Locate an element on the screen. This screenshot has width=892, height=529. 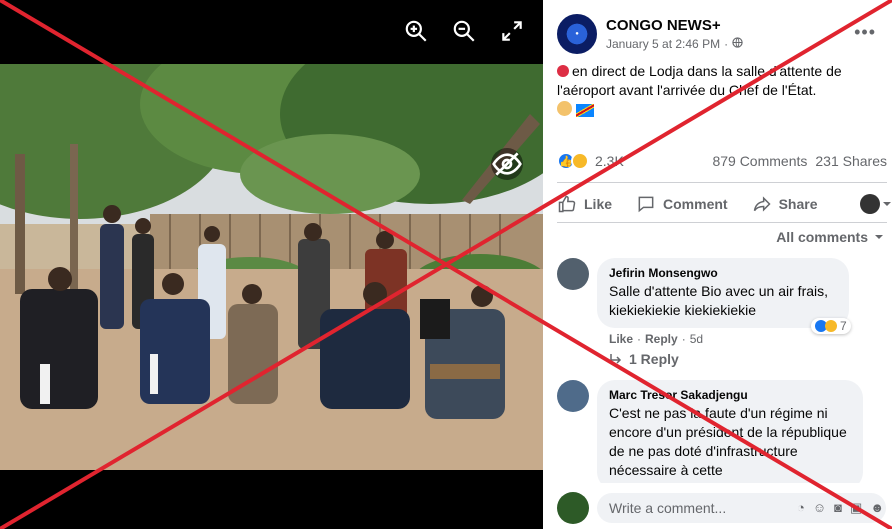
viewer-toolbar is located at coordinates (464, 31).